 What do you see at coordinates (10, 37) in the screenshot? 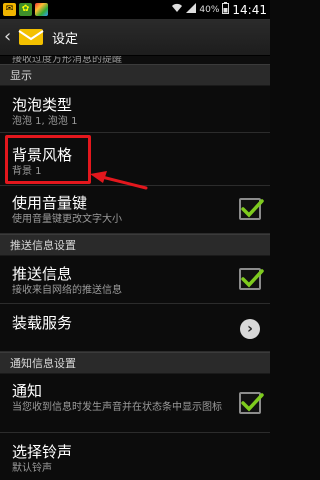
I see `back-chevron-icon: ‹` at bounding box center [10, 37].